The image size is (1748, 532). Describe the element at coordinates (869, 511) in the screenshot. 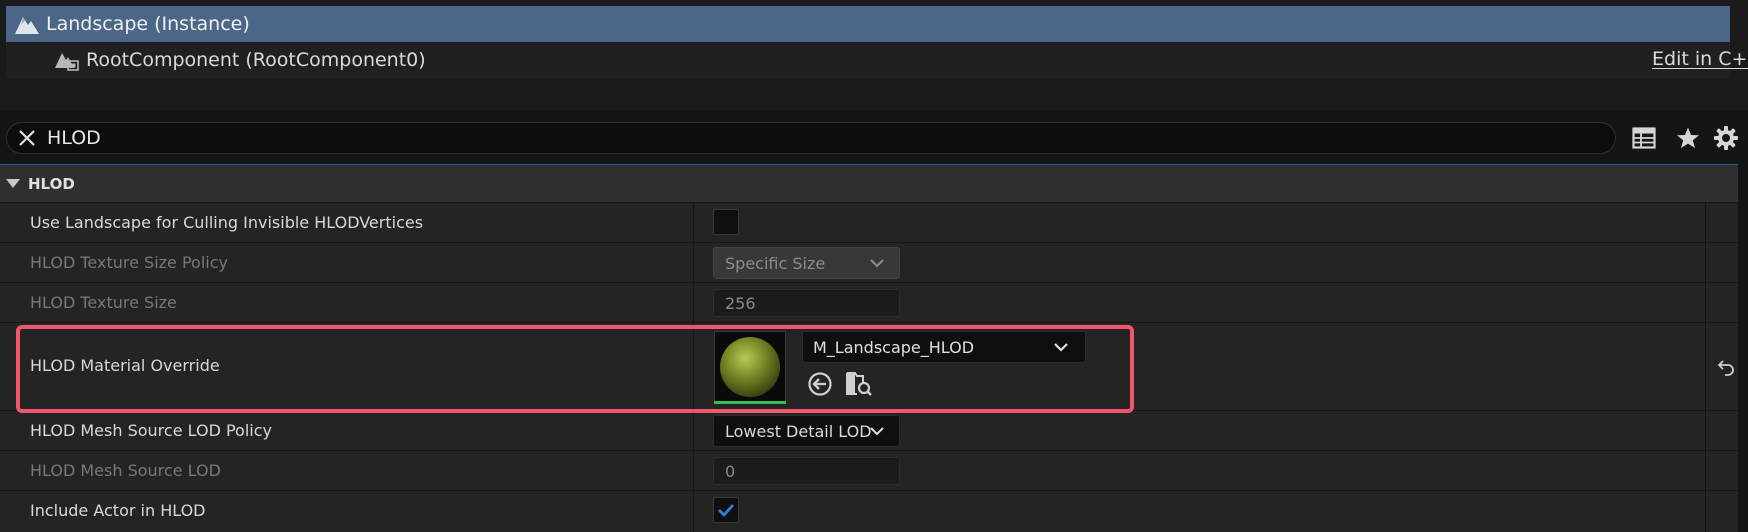

I see `property-row-include-actor: Include Actor in HLOD` at that location.